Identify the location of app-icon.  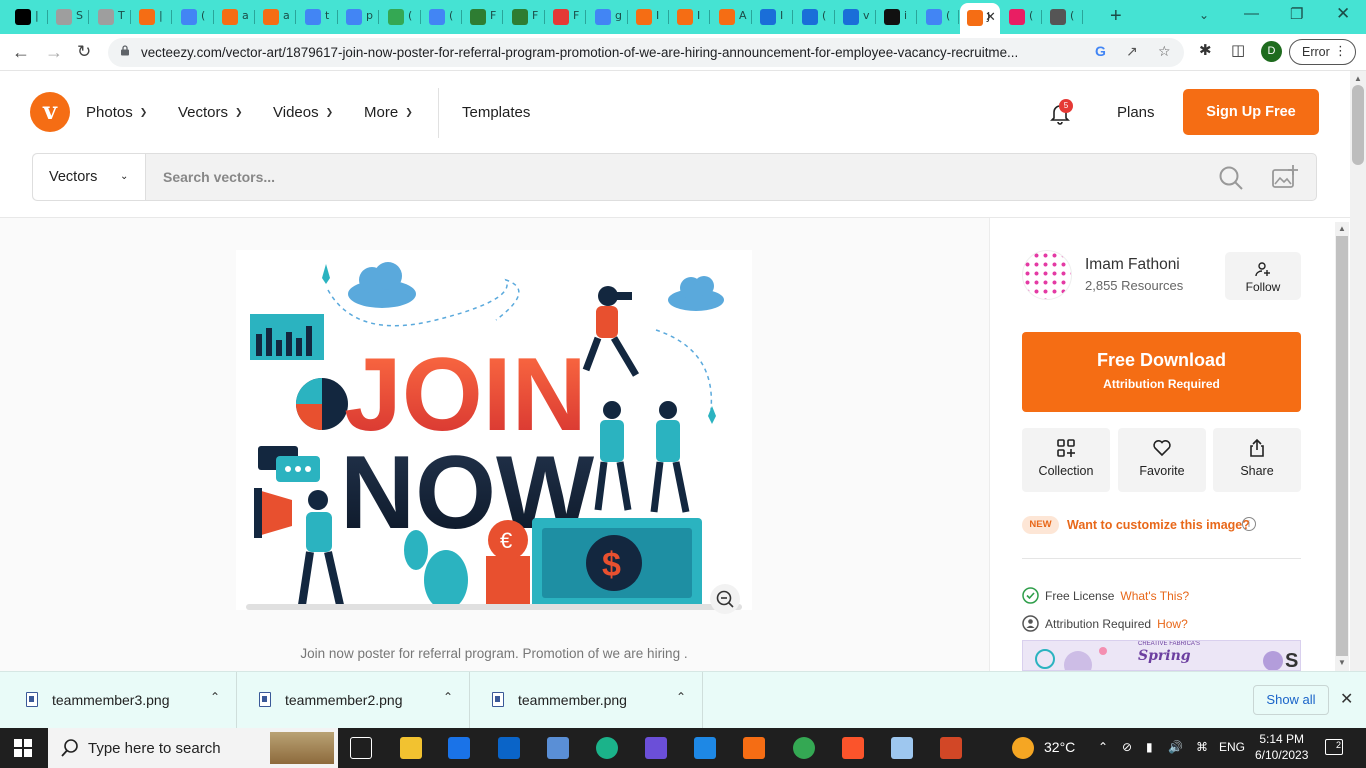
(656, 748).